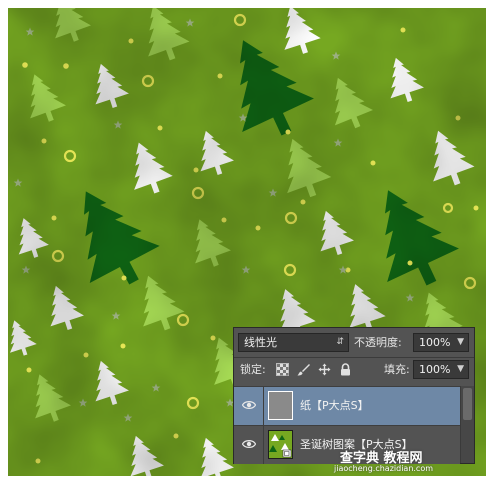 The width and height of the screenshot is (493, 478). I want to click on fill-label: 填充:, so click(397, 369).